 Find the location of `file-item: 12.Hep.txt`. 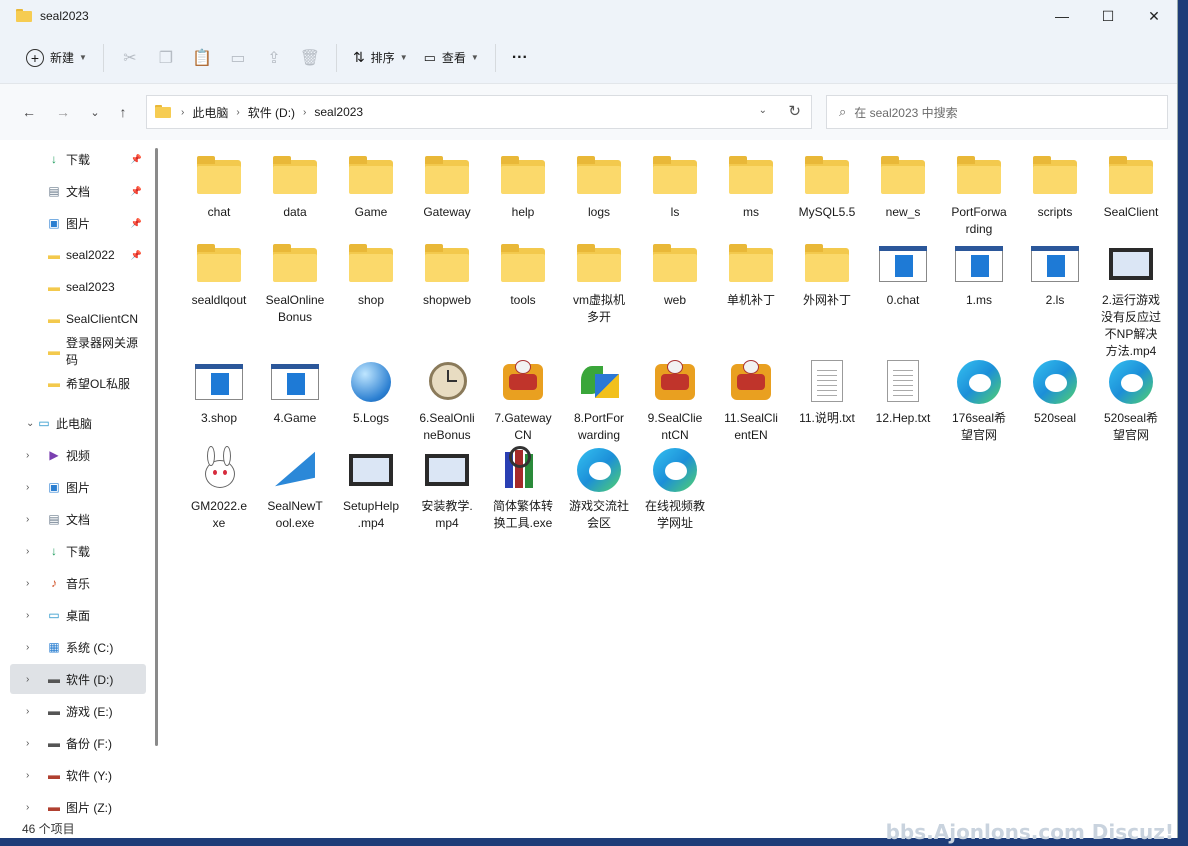

file-item: 12.Hep.txt is located at coordinates (903, 392).